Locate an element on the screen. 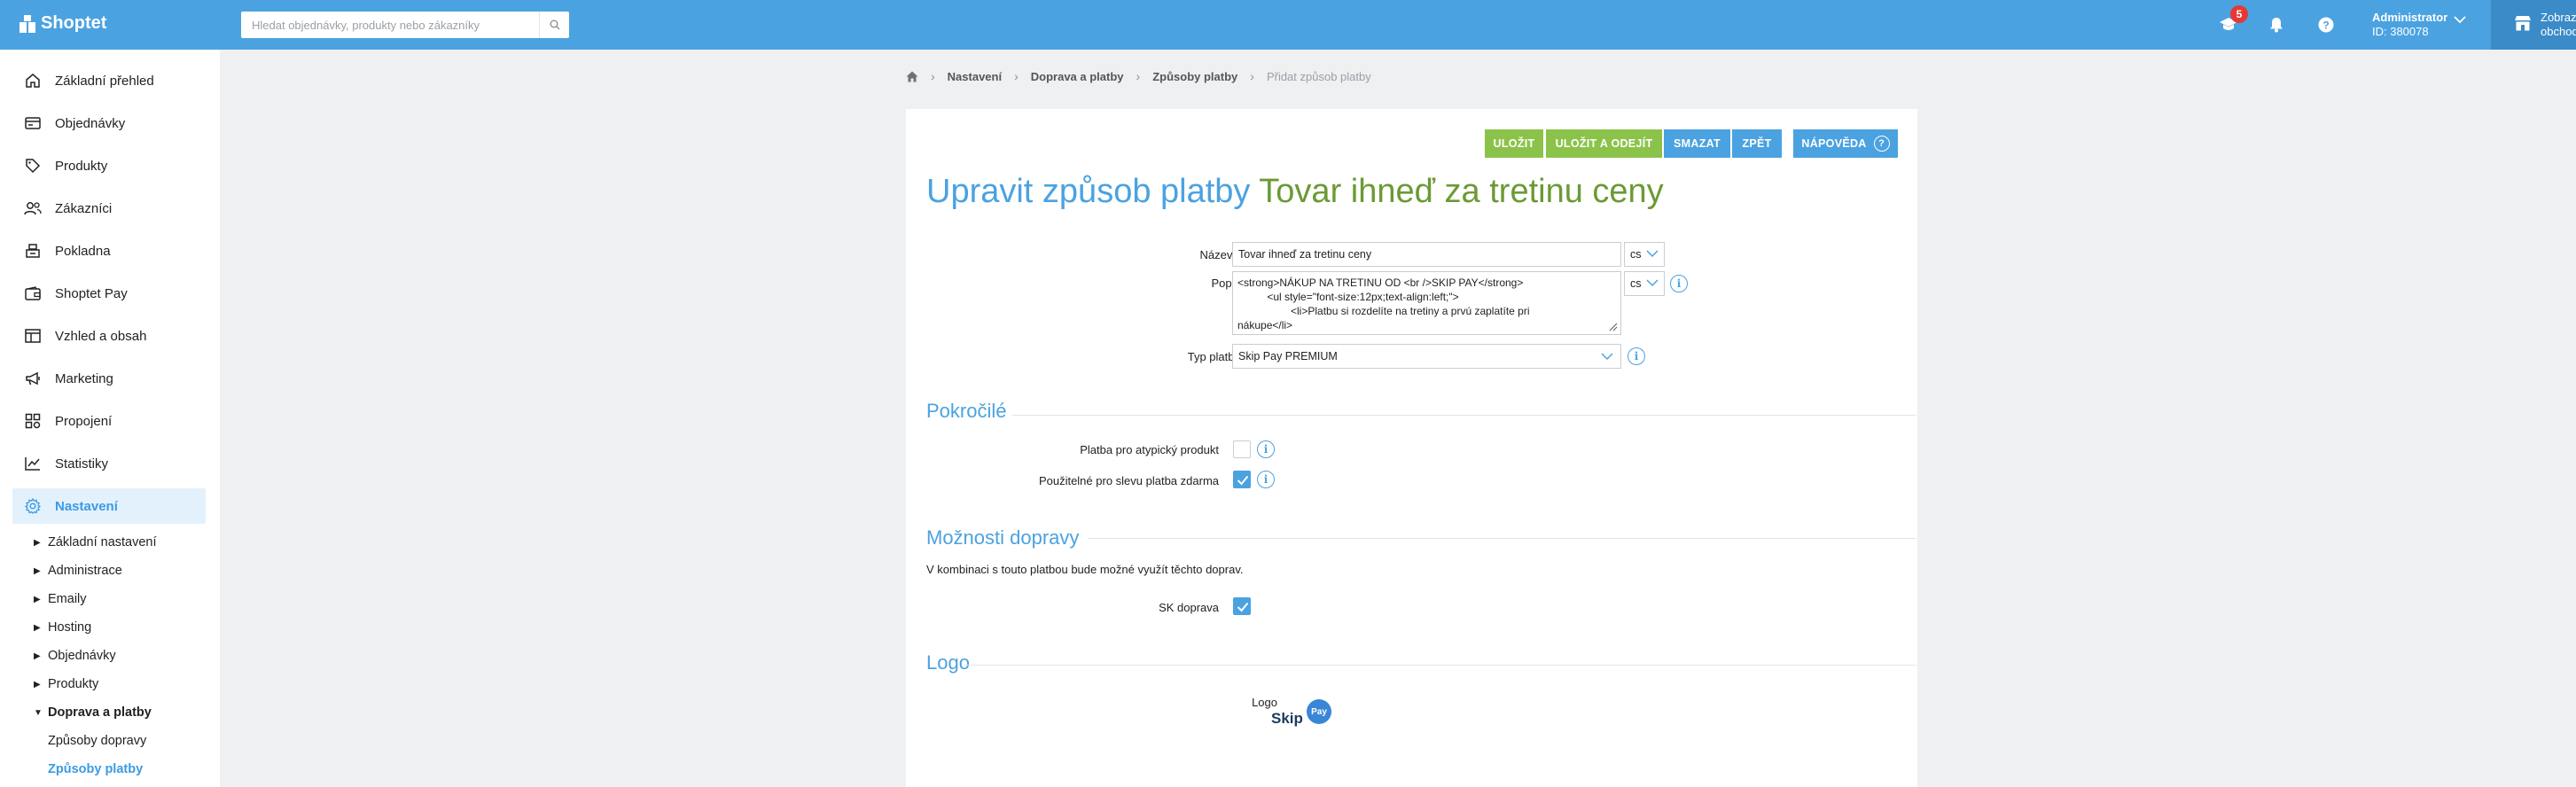  integrations-icon is located at coordinates (33, 421).